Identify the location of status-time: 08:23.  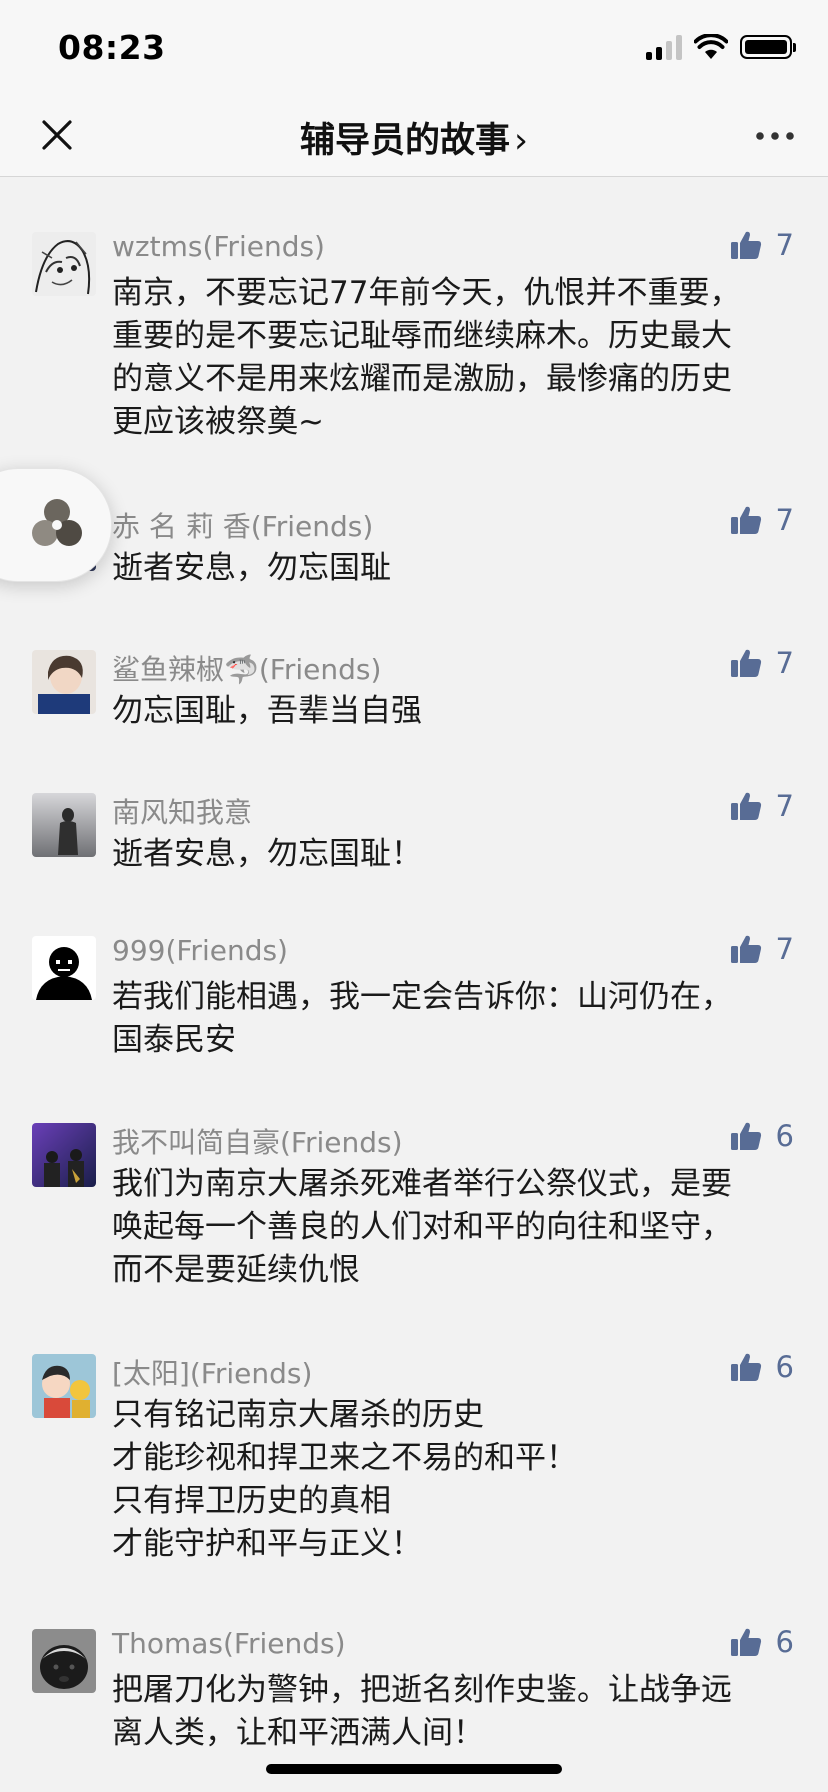
(112, 47).